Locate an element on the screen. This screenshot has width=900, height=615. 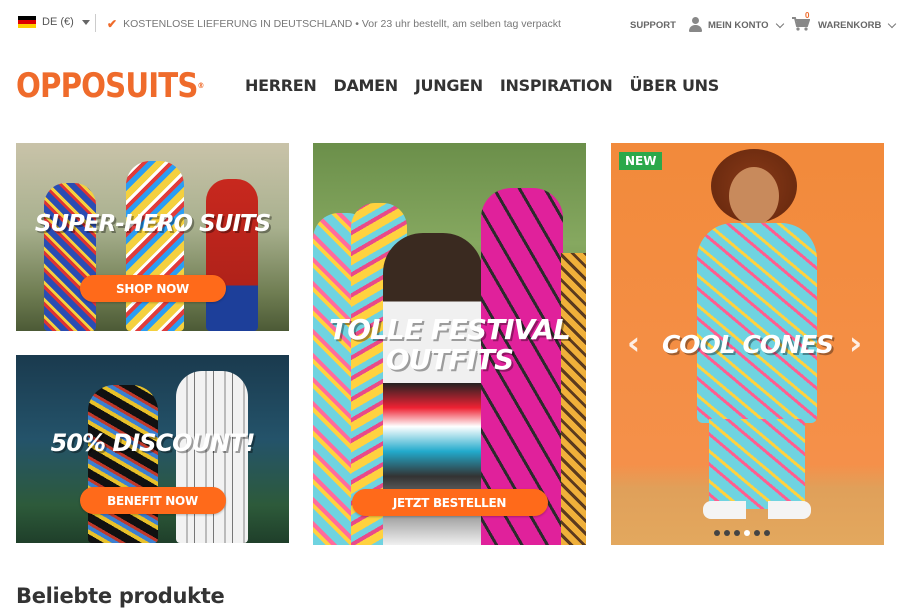
support-label: SUPPORT is located at coordinates (653, 25).